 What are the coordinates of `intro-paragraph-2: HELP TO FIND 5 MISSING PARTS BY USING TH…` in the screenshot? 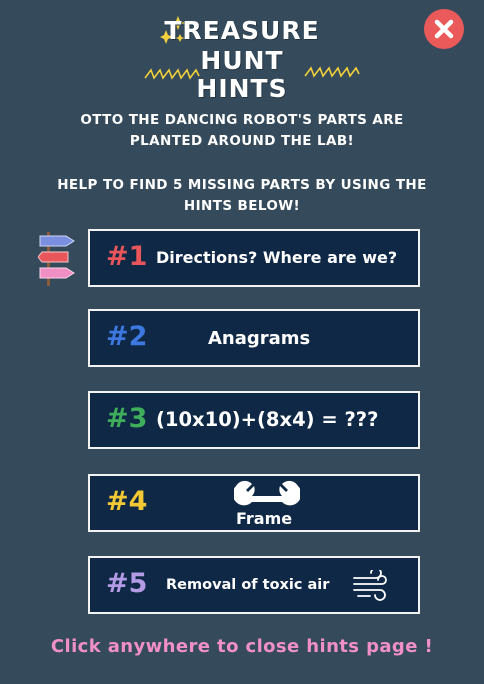 It's located at (242, 196).